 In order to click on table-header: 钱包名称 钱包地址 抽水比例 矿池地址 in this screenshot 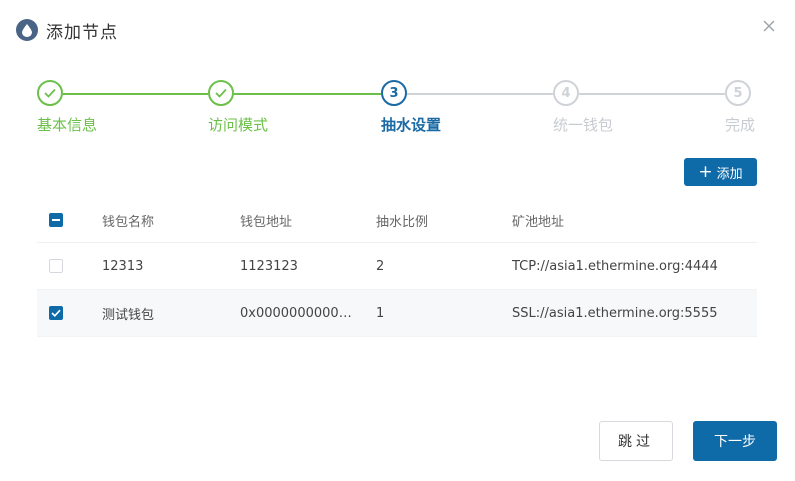, I will do `click(397, 220)`.